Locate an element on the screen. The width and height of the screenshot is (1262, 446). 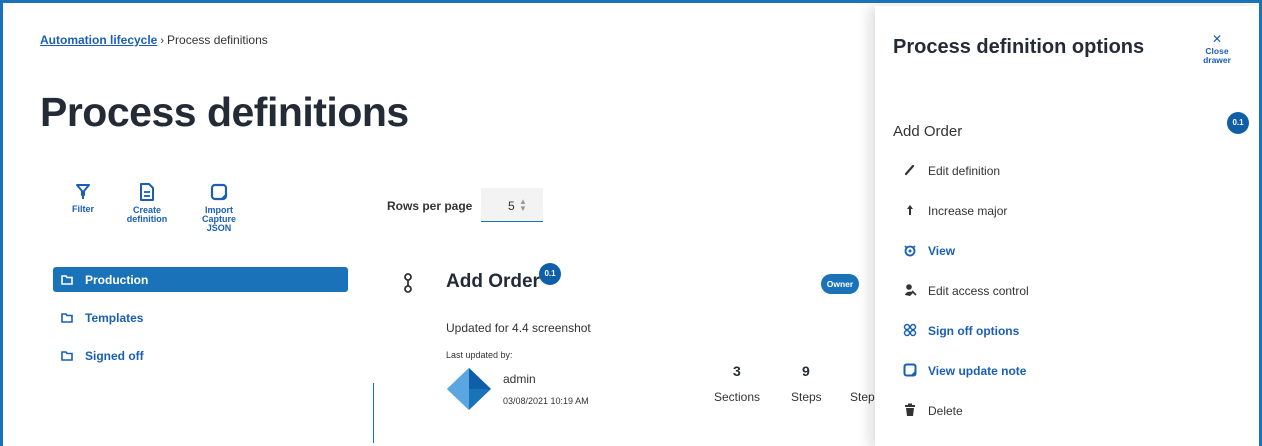
steps-label: Steps is located at coordinates (806, 397).